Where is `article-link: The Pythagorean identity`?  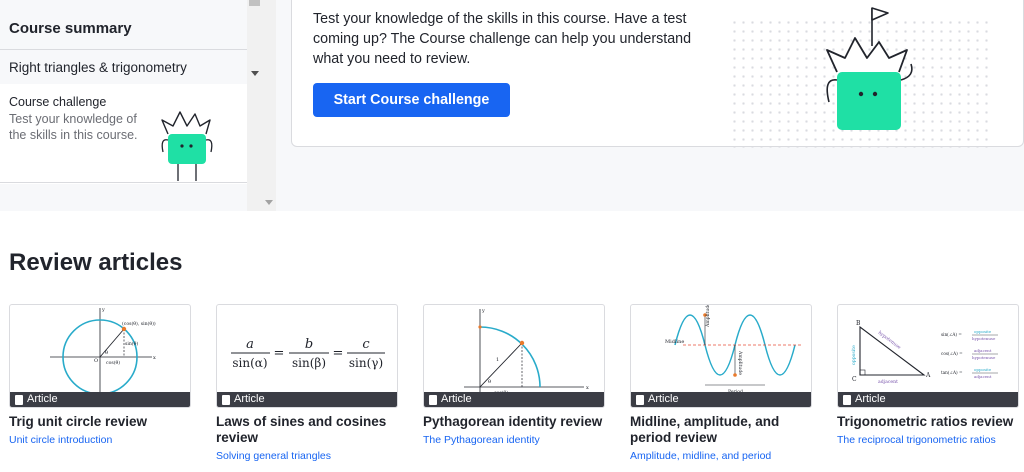 article-link: The Pythagorean identity is located at coordinates (514, 440).